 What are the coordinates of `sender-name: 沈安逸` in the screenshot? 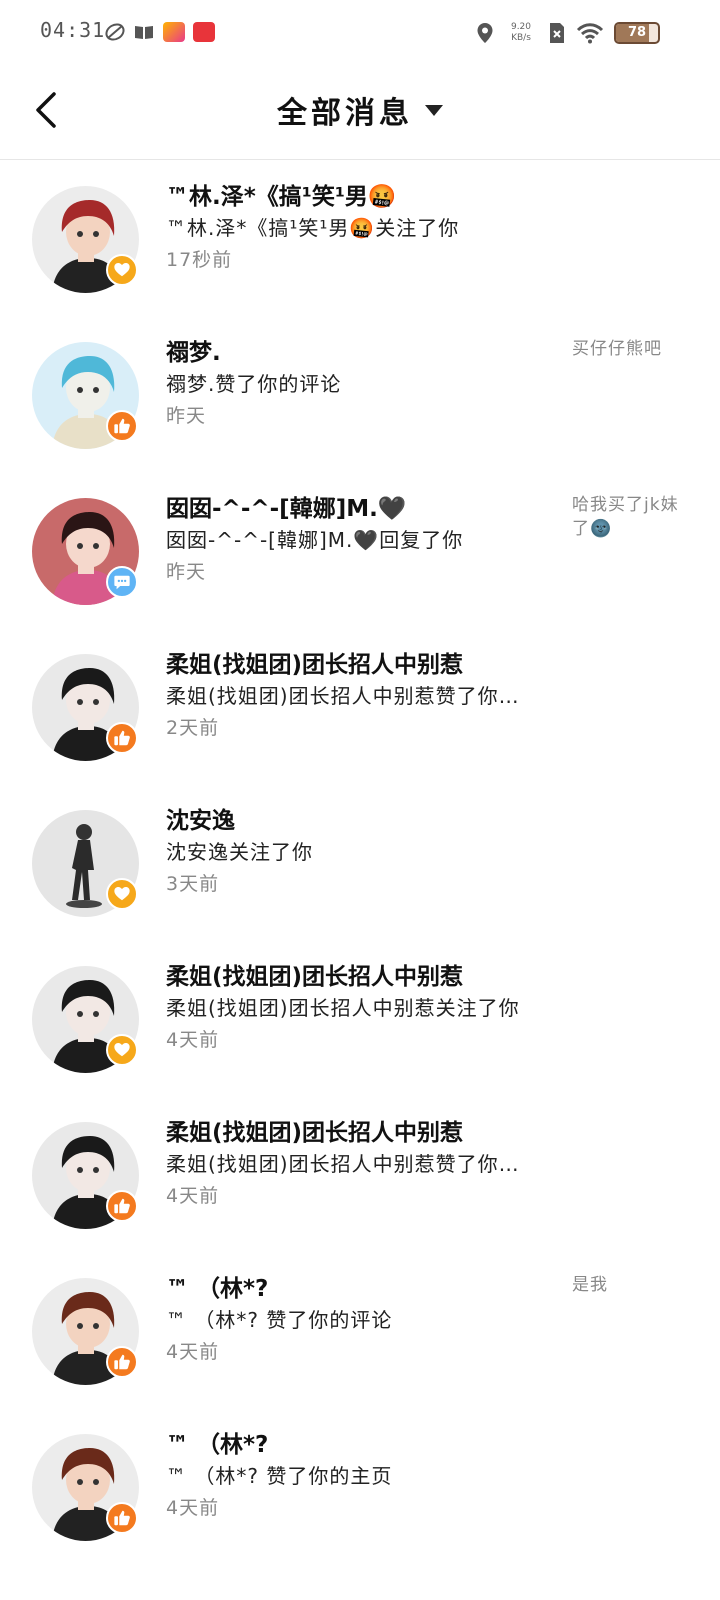 It's located at (361, 821).